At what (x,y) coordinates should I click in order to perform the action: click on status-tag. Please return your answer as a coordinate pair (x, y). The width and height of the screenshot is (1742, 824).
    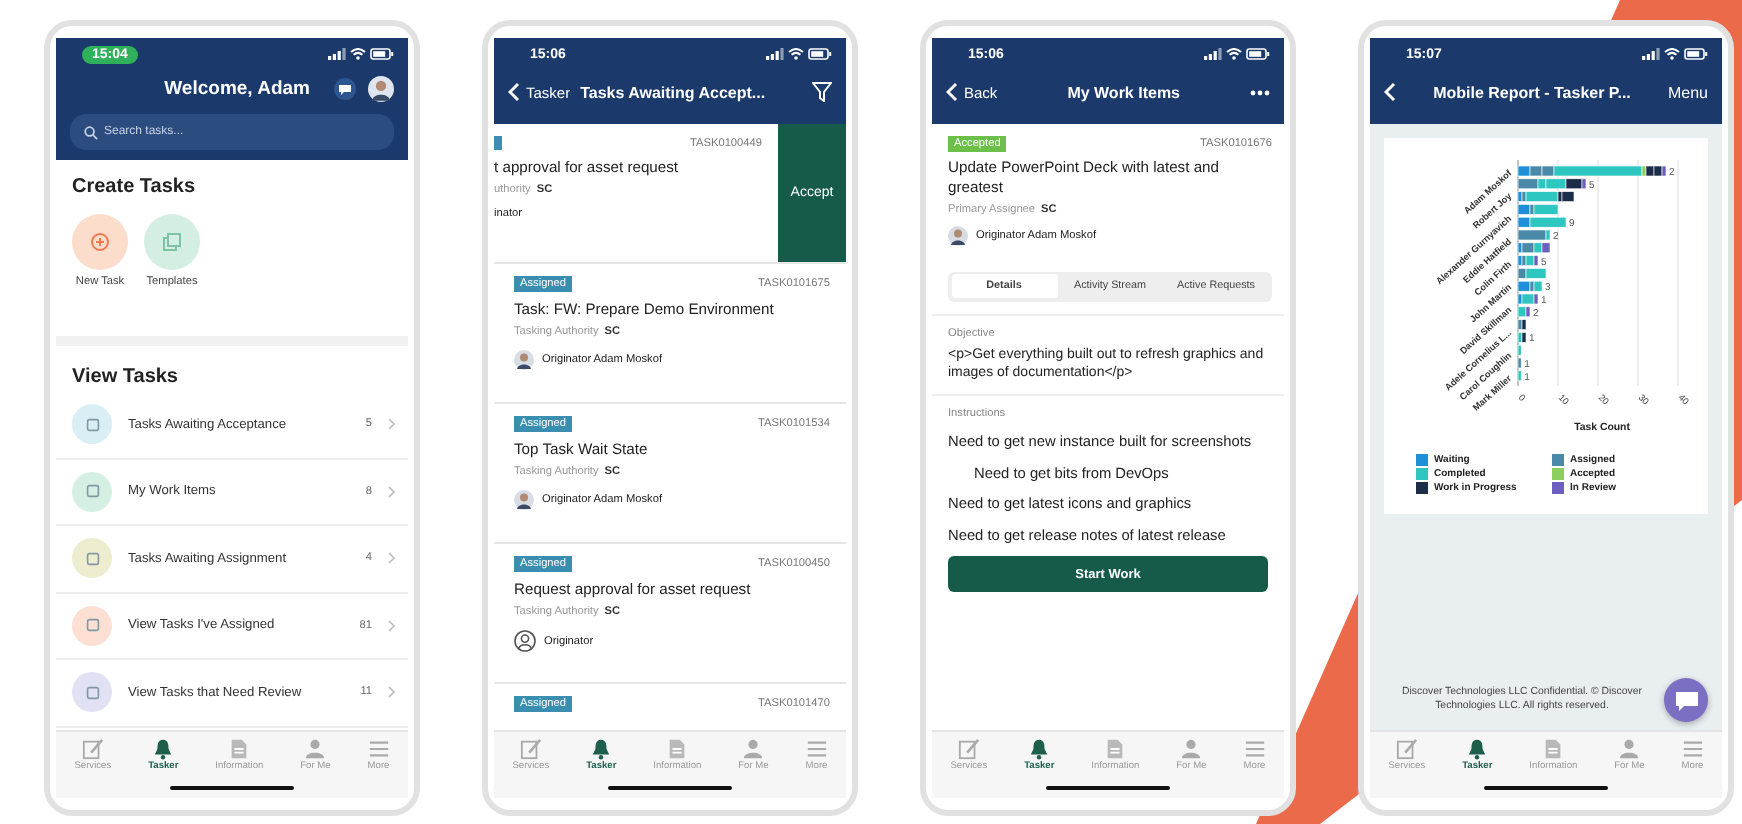
    Looking at the image, I should click on (498, 143).